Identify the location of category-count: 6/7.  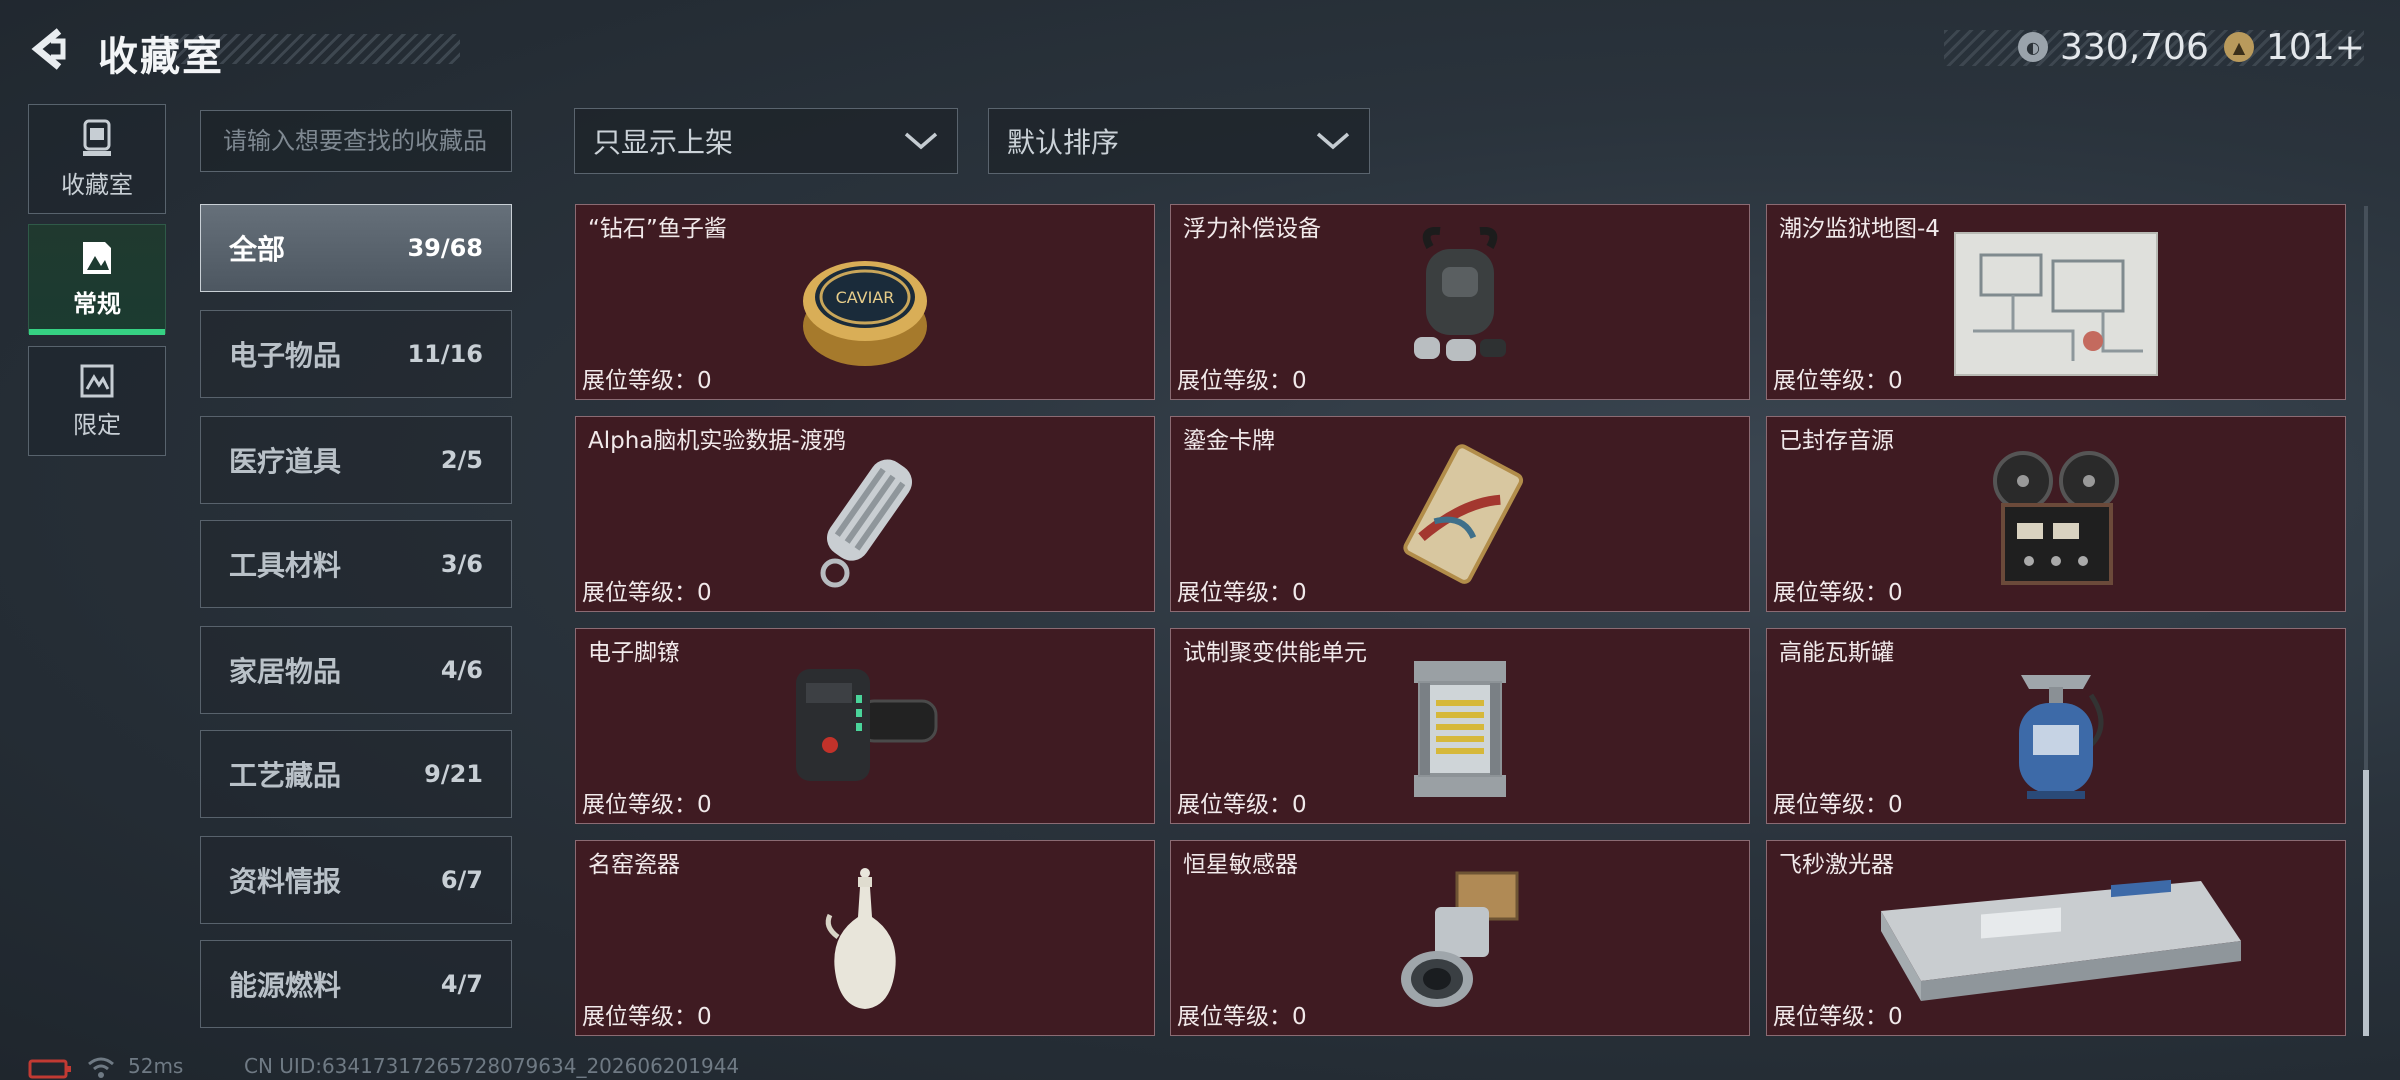
(461, 880).